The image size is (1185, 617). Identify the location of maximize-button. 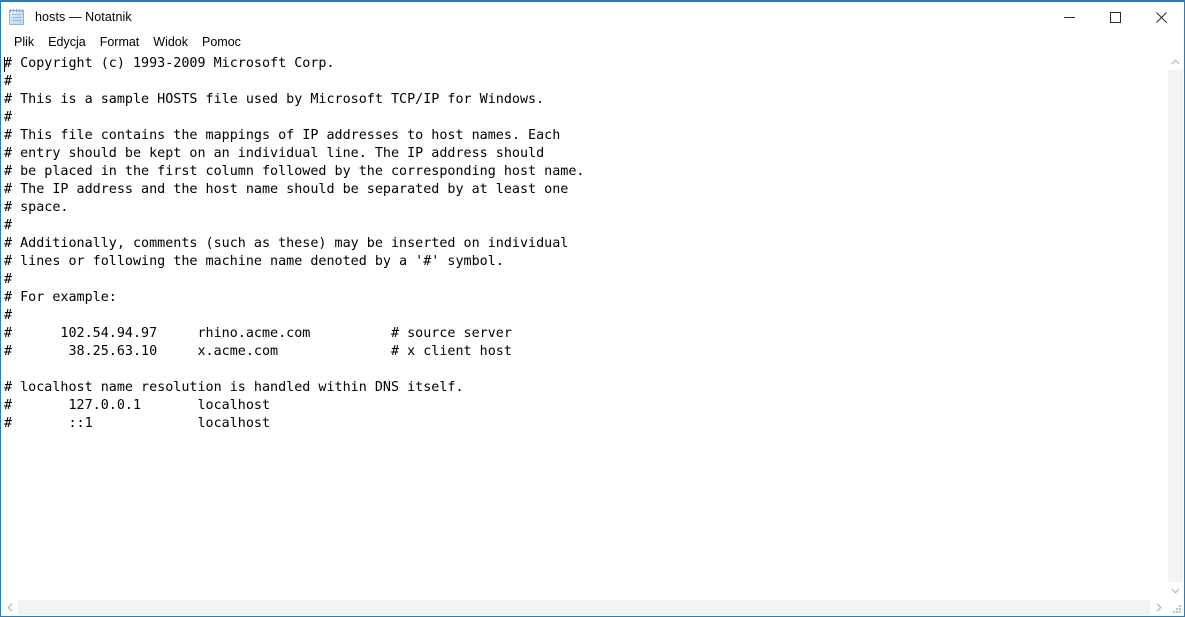
(1115, 17).